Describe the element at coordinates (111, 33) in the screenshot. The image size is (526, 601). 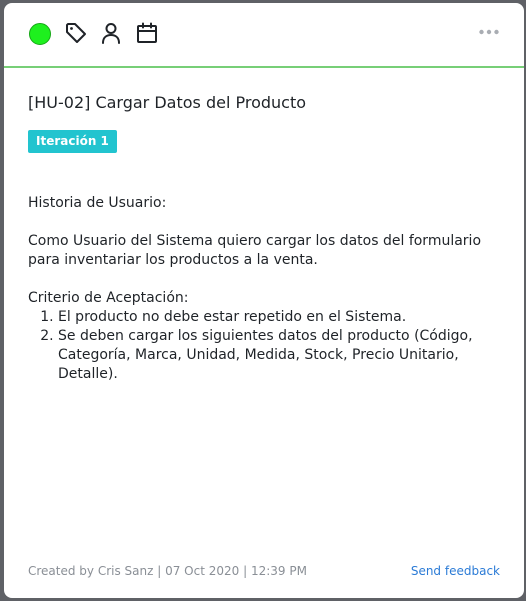
I see `user-icon` at that location.